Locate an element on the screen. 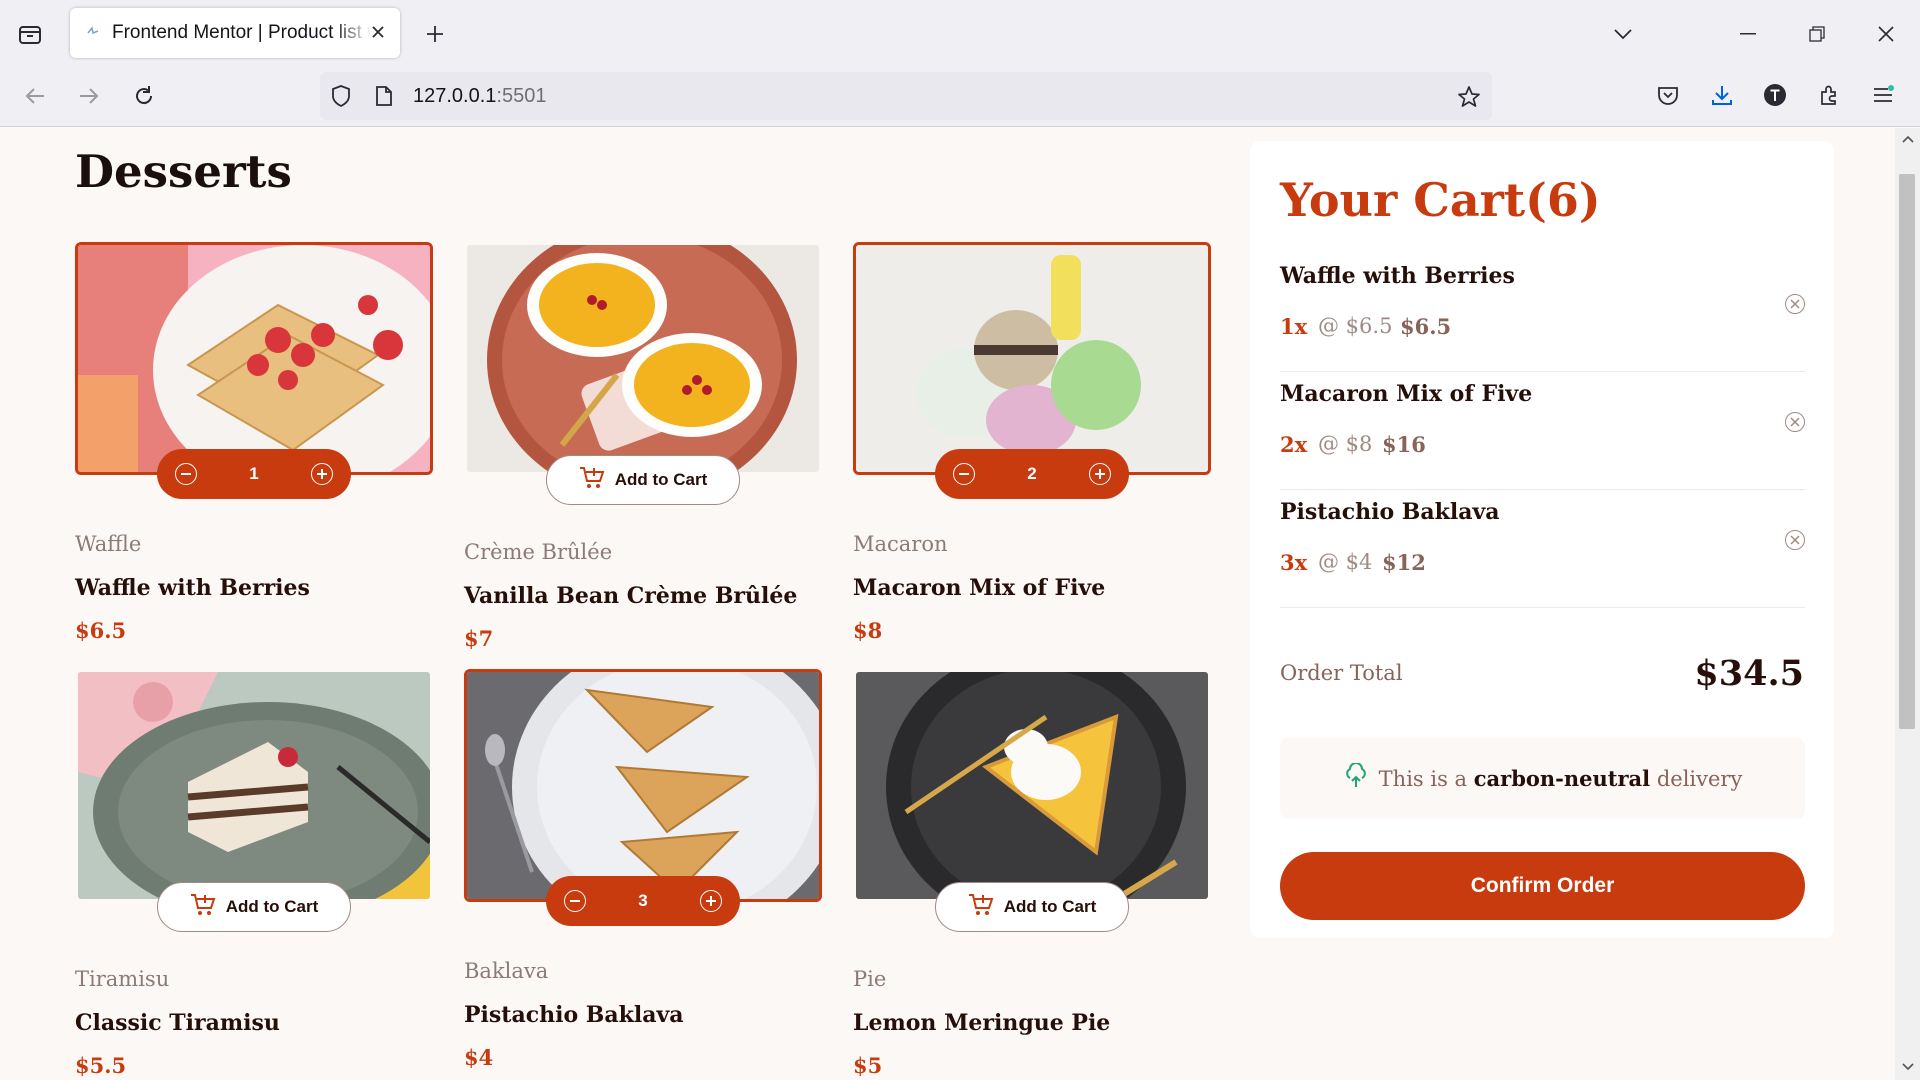  scroll-up-arrow-icon is located at coordinates (1908, 139).